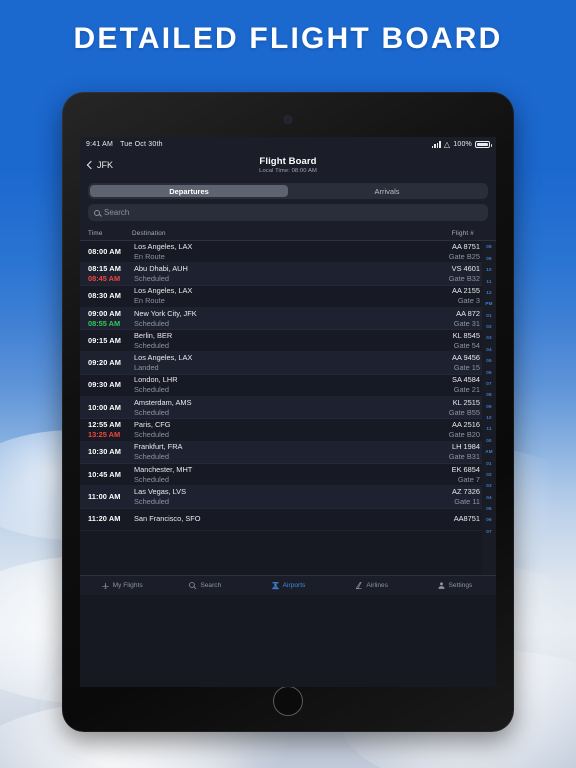 This screenshot has width=576, height=768. What do you see at coordinates (288, 171) in the screenshot?
I see `local-time-label: Local Time: 08:00 AM` at bounding box center [288, 171].